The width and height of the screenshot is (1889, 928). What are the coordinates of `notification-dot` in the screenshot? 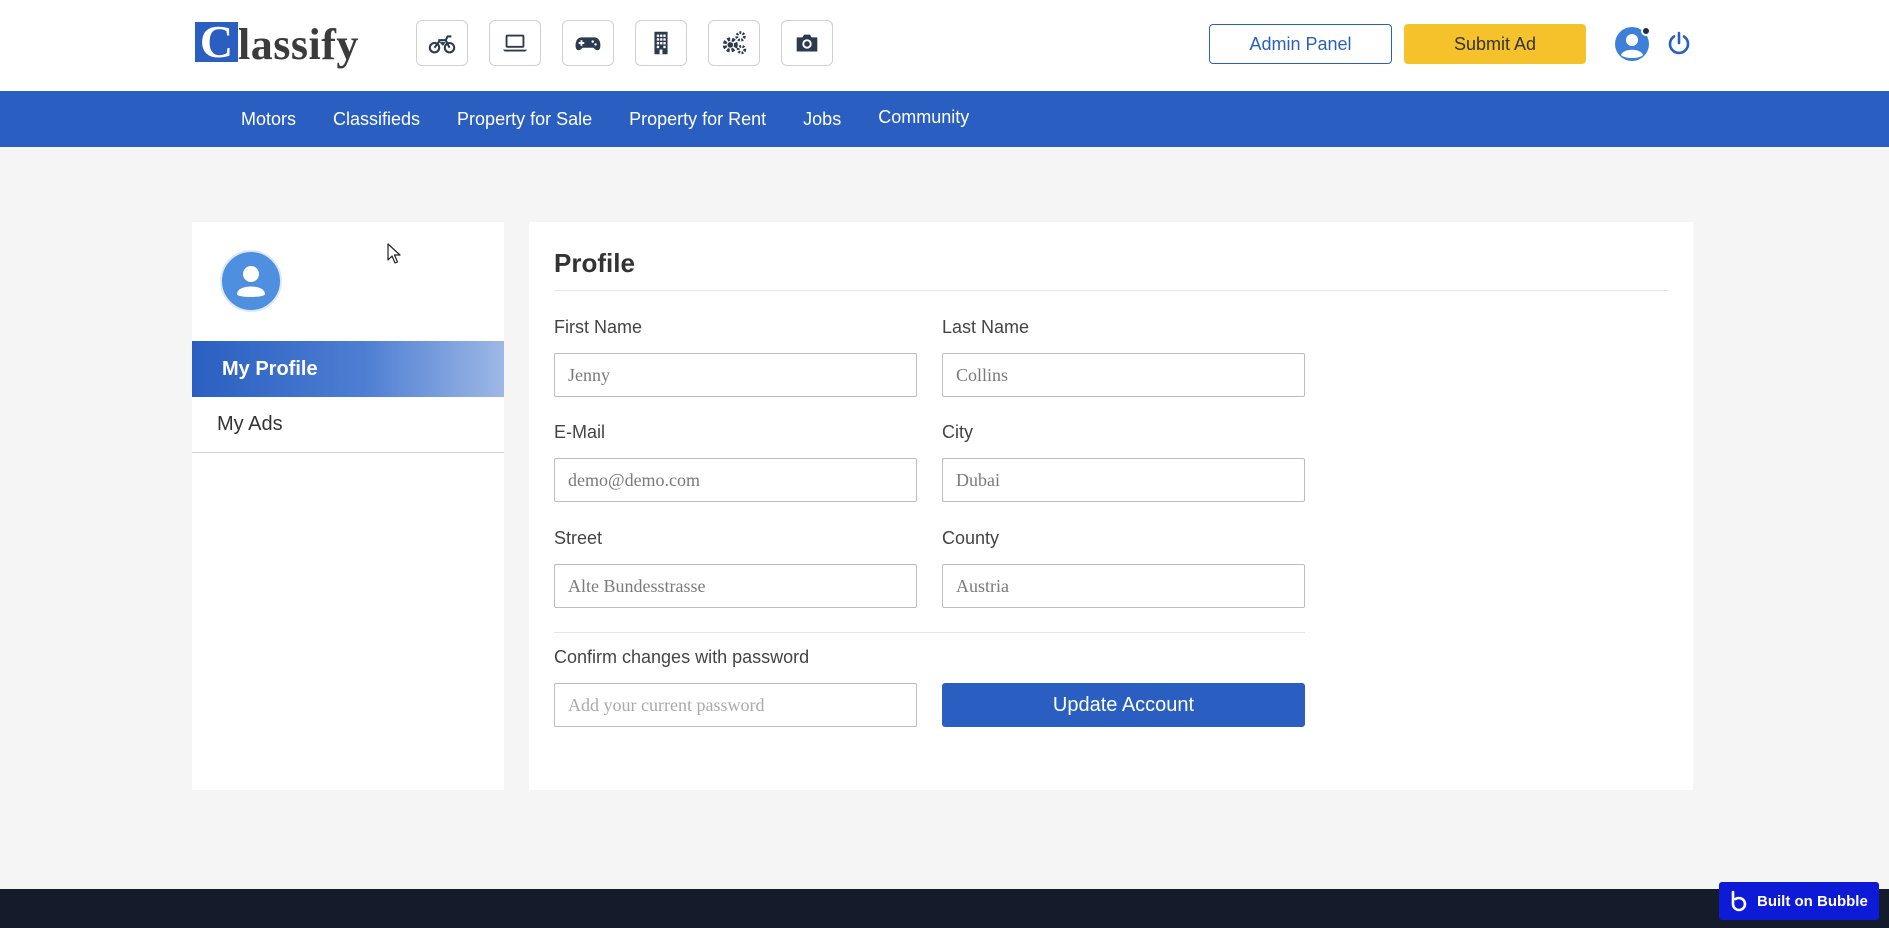 It's located at (1646, 31).